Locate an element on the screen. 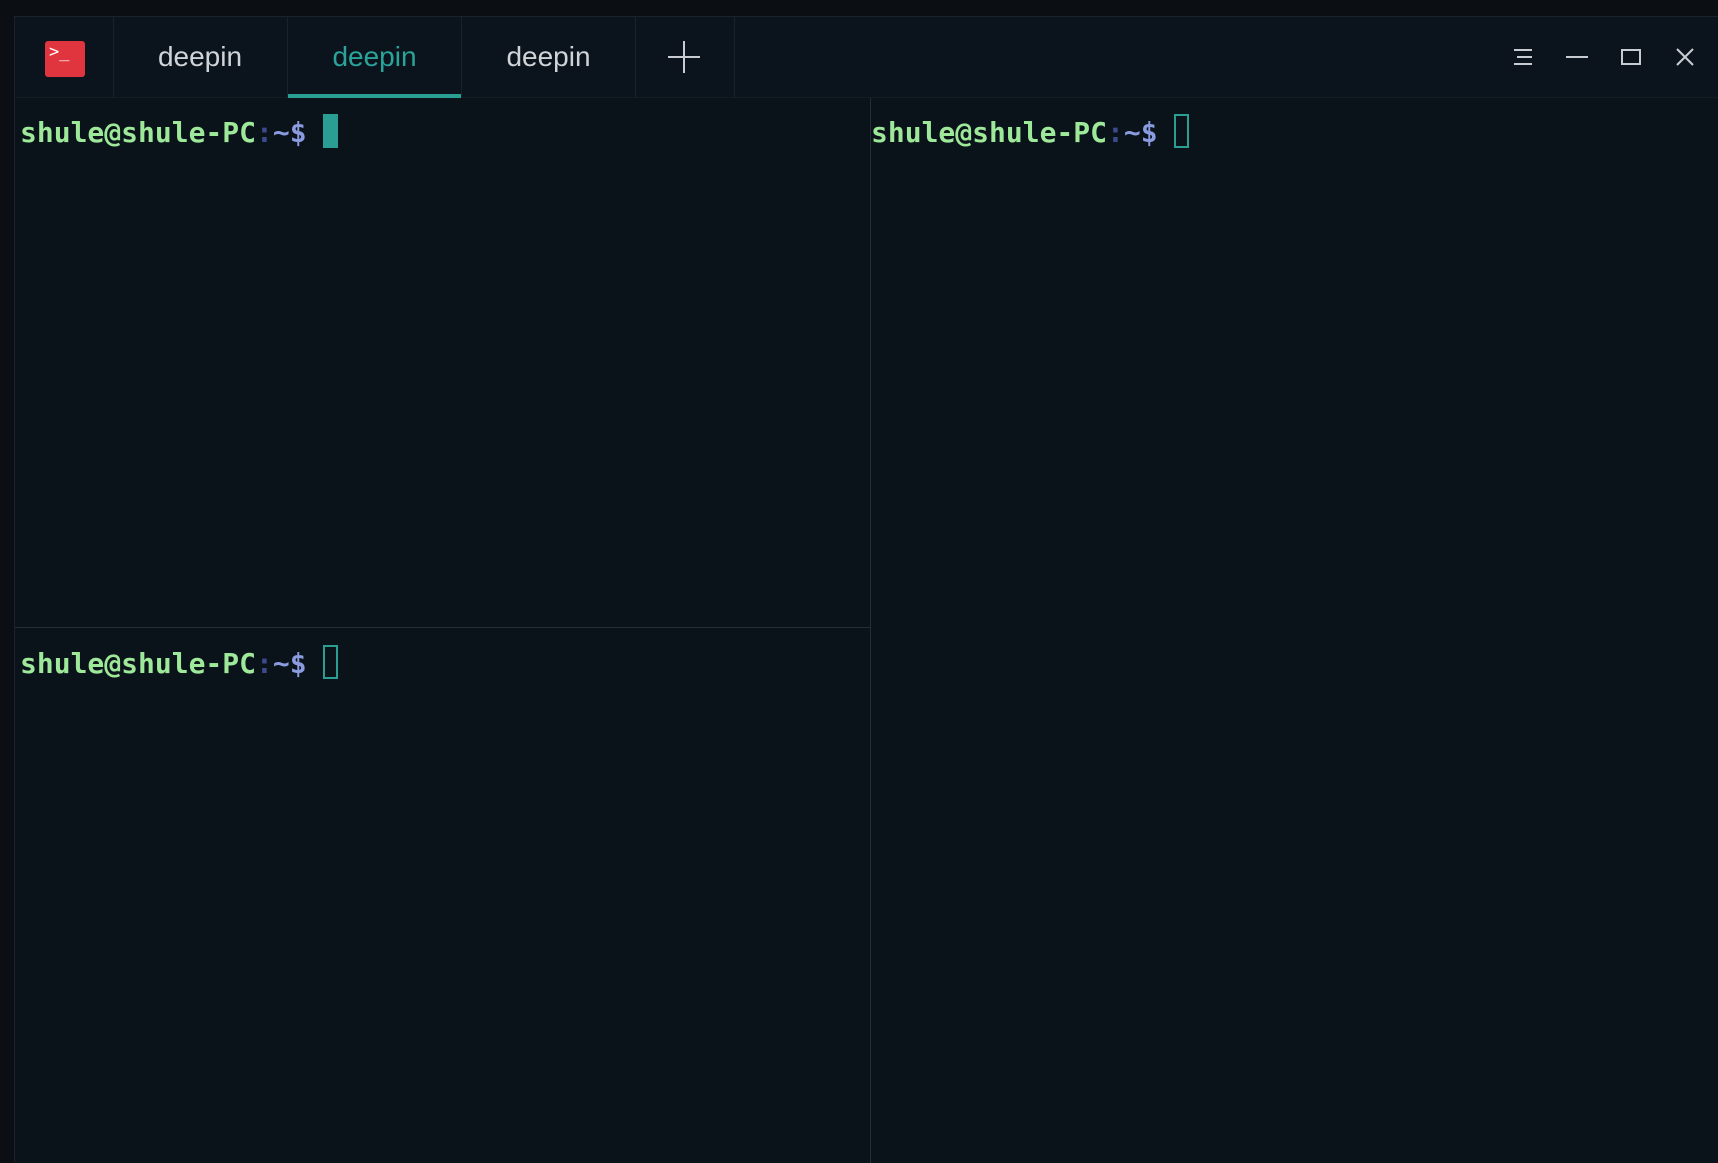 This screenshot has width=1718, height=1163. maximize-button is located at coordinates (1631, 57).